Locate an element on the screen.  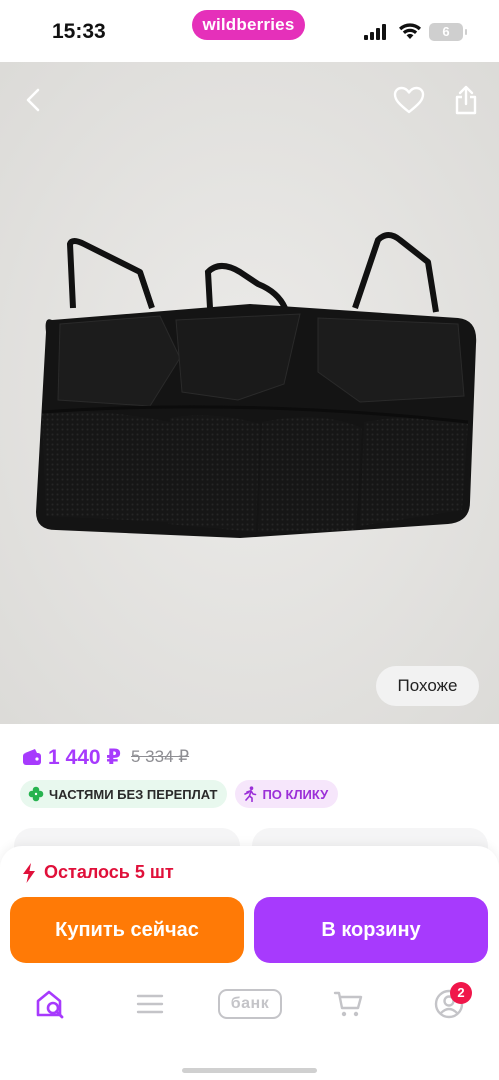
cart-icon is located at coordinates (348, 1004).